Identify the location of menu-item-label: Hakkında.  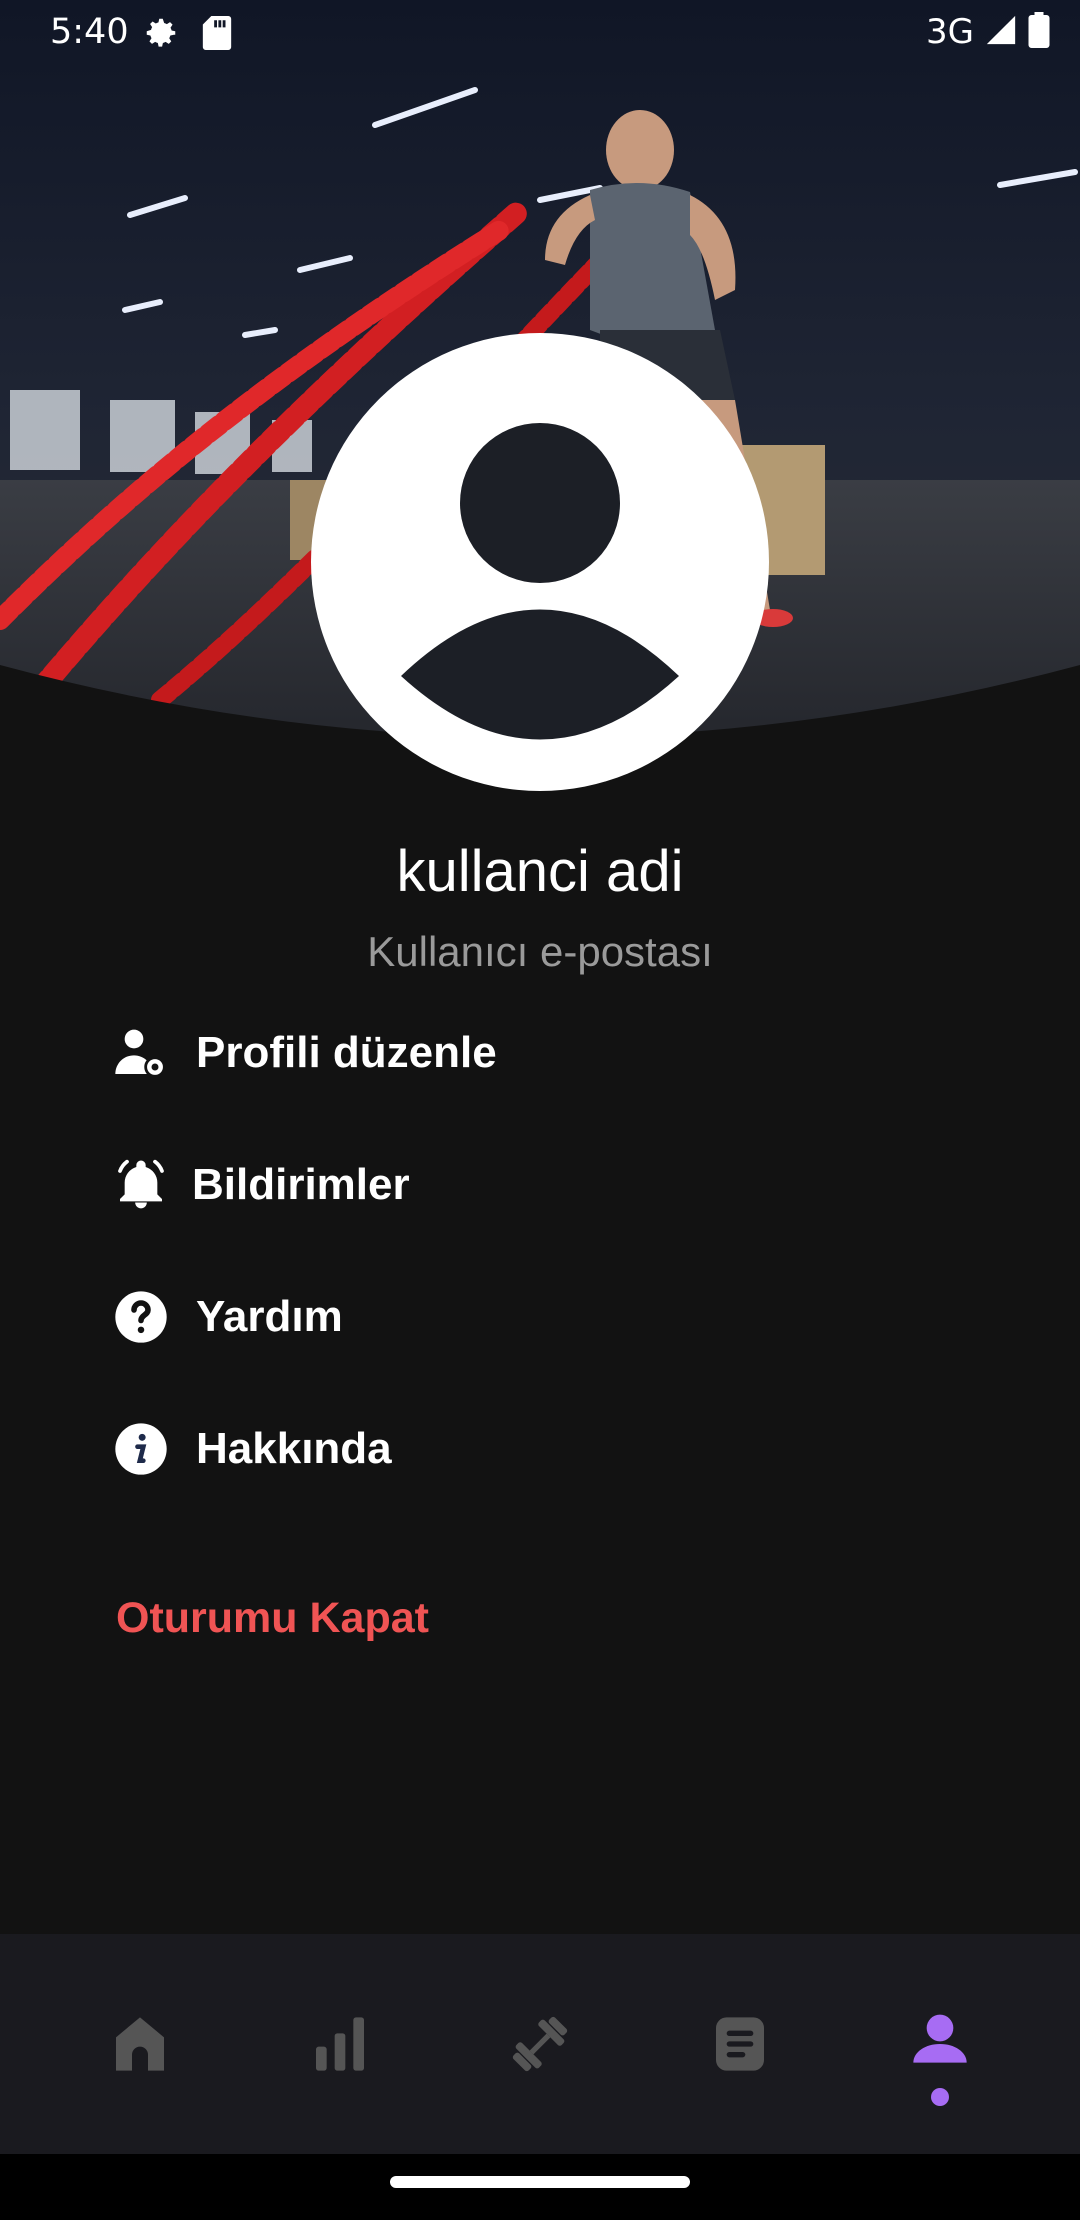
(294, 1448).